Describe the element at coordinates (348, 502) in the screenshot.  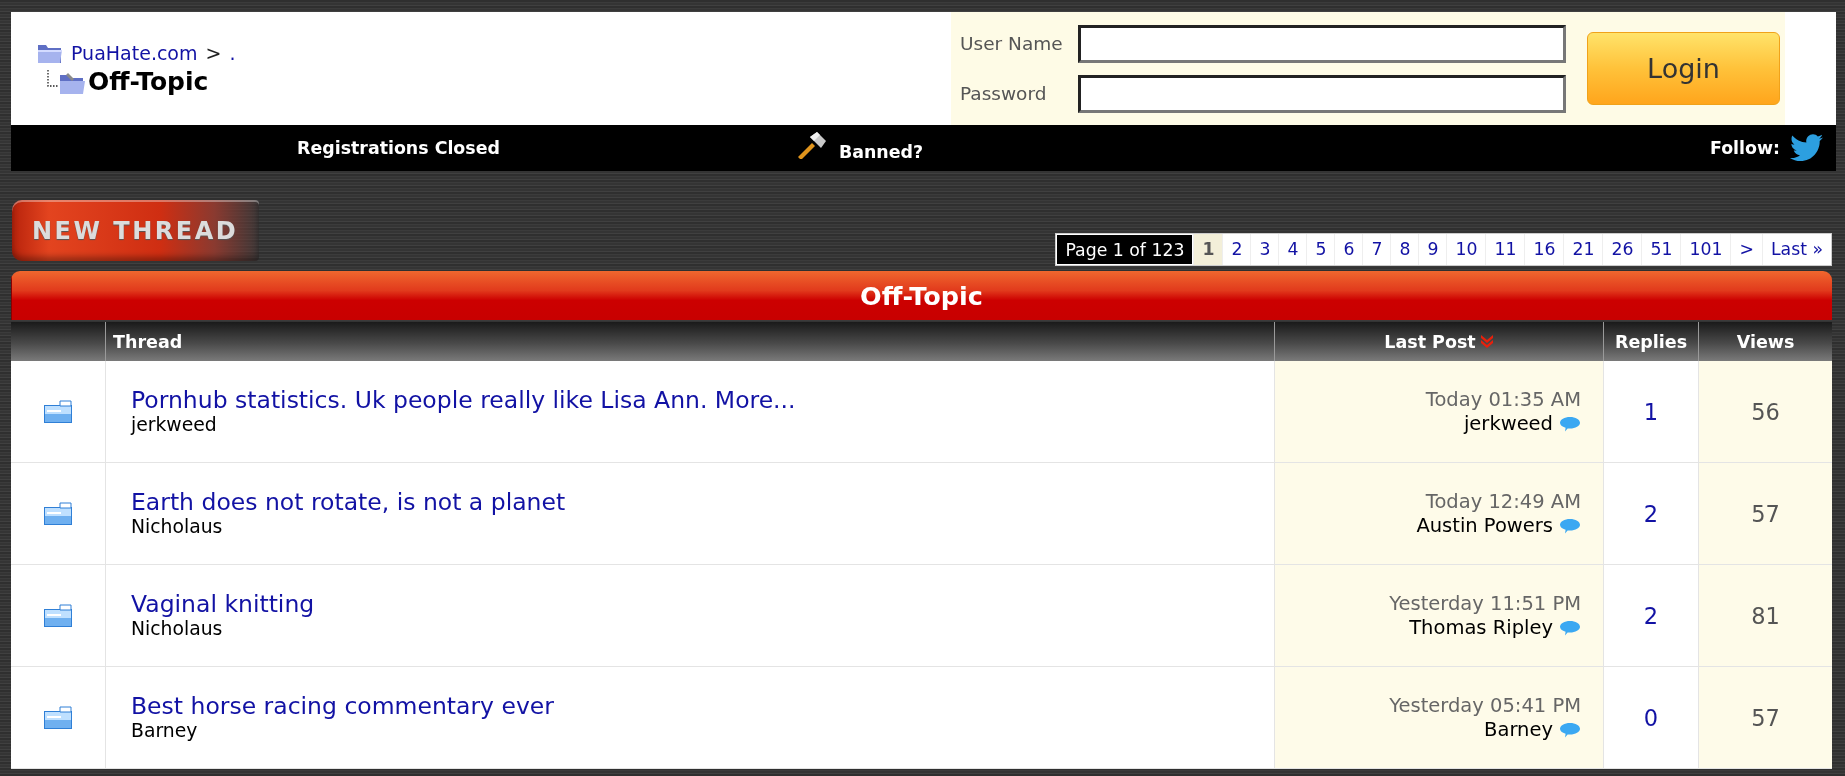
I see `thread-title-link: Earth does not rotate, is not a planet` at that location.